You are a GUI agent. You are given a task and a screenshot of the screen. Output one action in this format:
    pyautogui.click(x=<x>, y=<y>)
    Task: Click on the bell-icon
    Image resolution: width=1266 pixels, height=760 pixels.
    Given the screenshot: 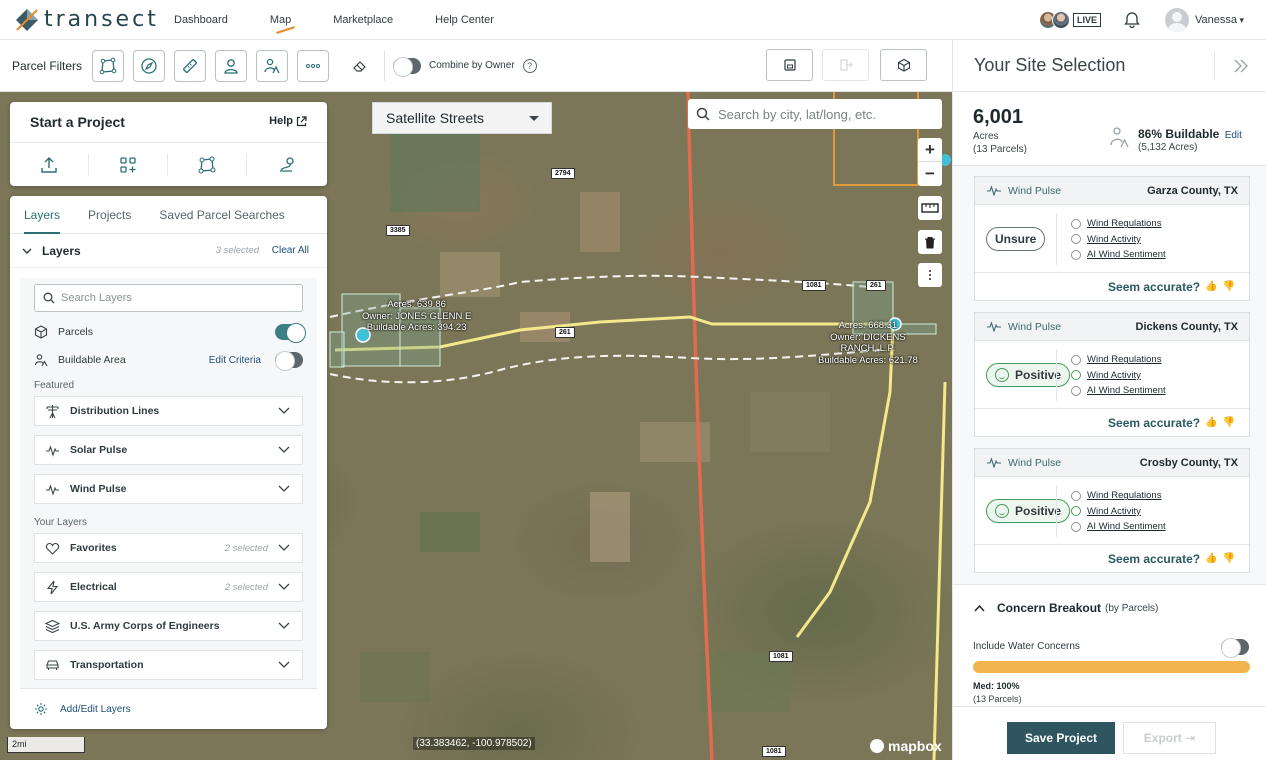 What is the action you would take?
    pyautogui.click(x=1132, y=20)
    